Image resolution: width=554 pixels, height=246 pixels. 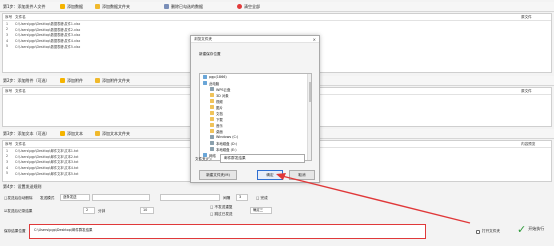 I want to click on no-duplicate-option: □ 不发送重复, so click(x=221, y=207).